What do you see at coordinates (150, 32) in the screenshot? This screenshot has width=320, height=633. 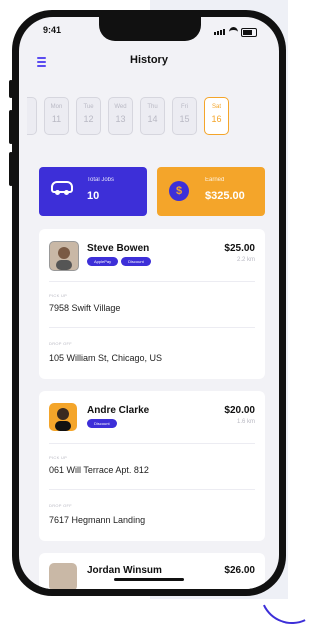 I see `status-bar: 9:41` at bounding box center [150, 32].